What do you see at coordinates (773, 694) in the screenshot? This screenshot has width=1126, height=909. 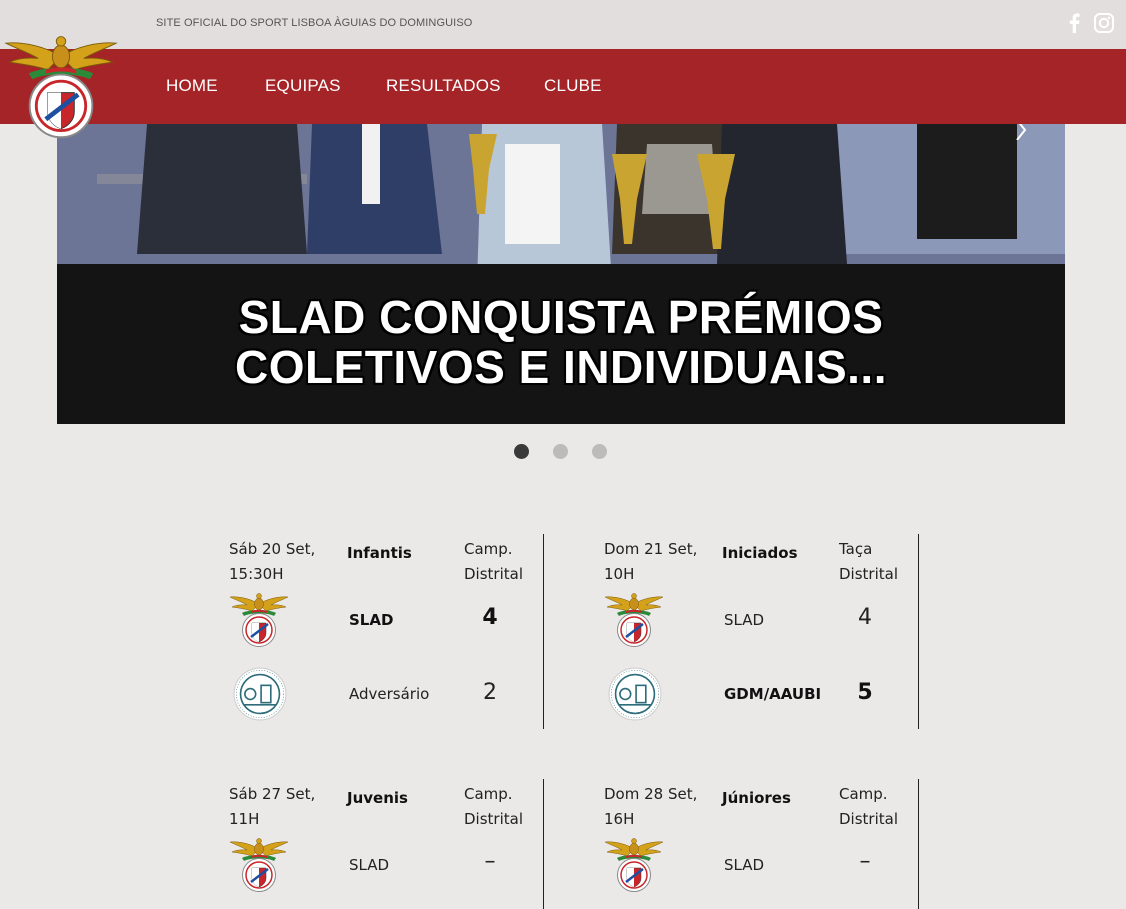 I see `away-team-name: GDM/AAUBI` at bounding box center [773, 694].